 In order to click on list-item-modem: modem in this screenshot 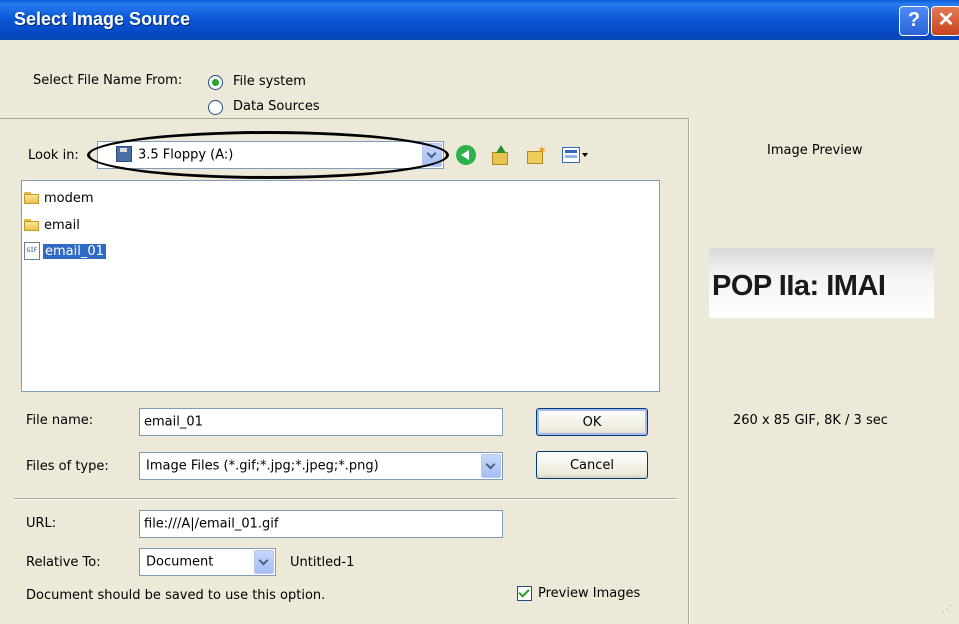, I will do `click(60, 198)`.